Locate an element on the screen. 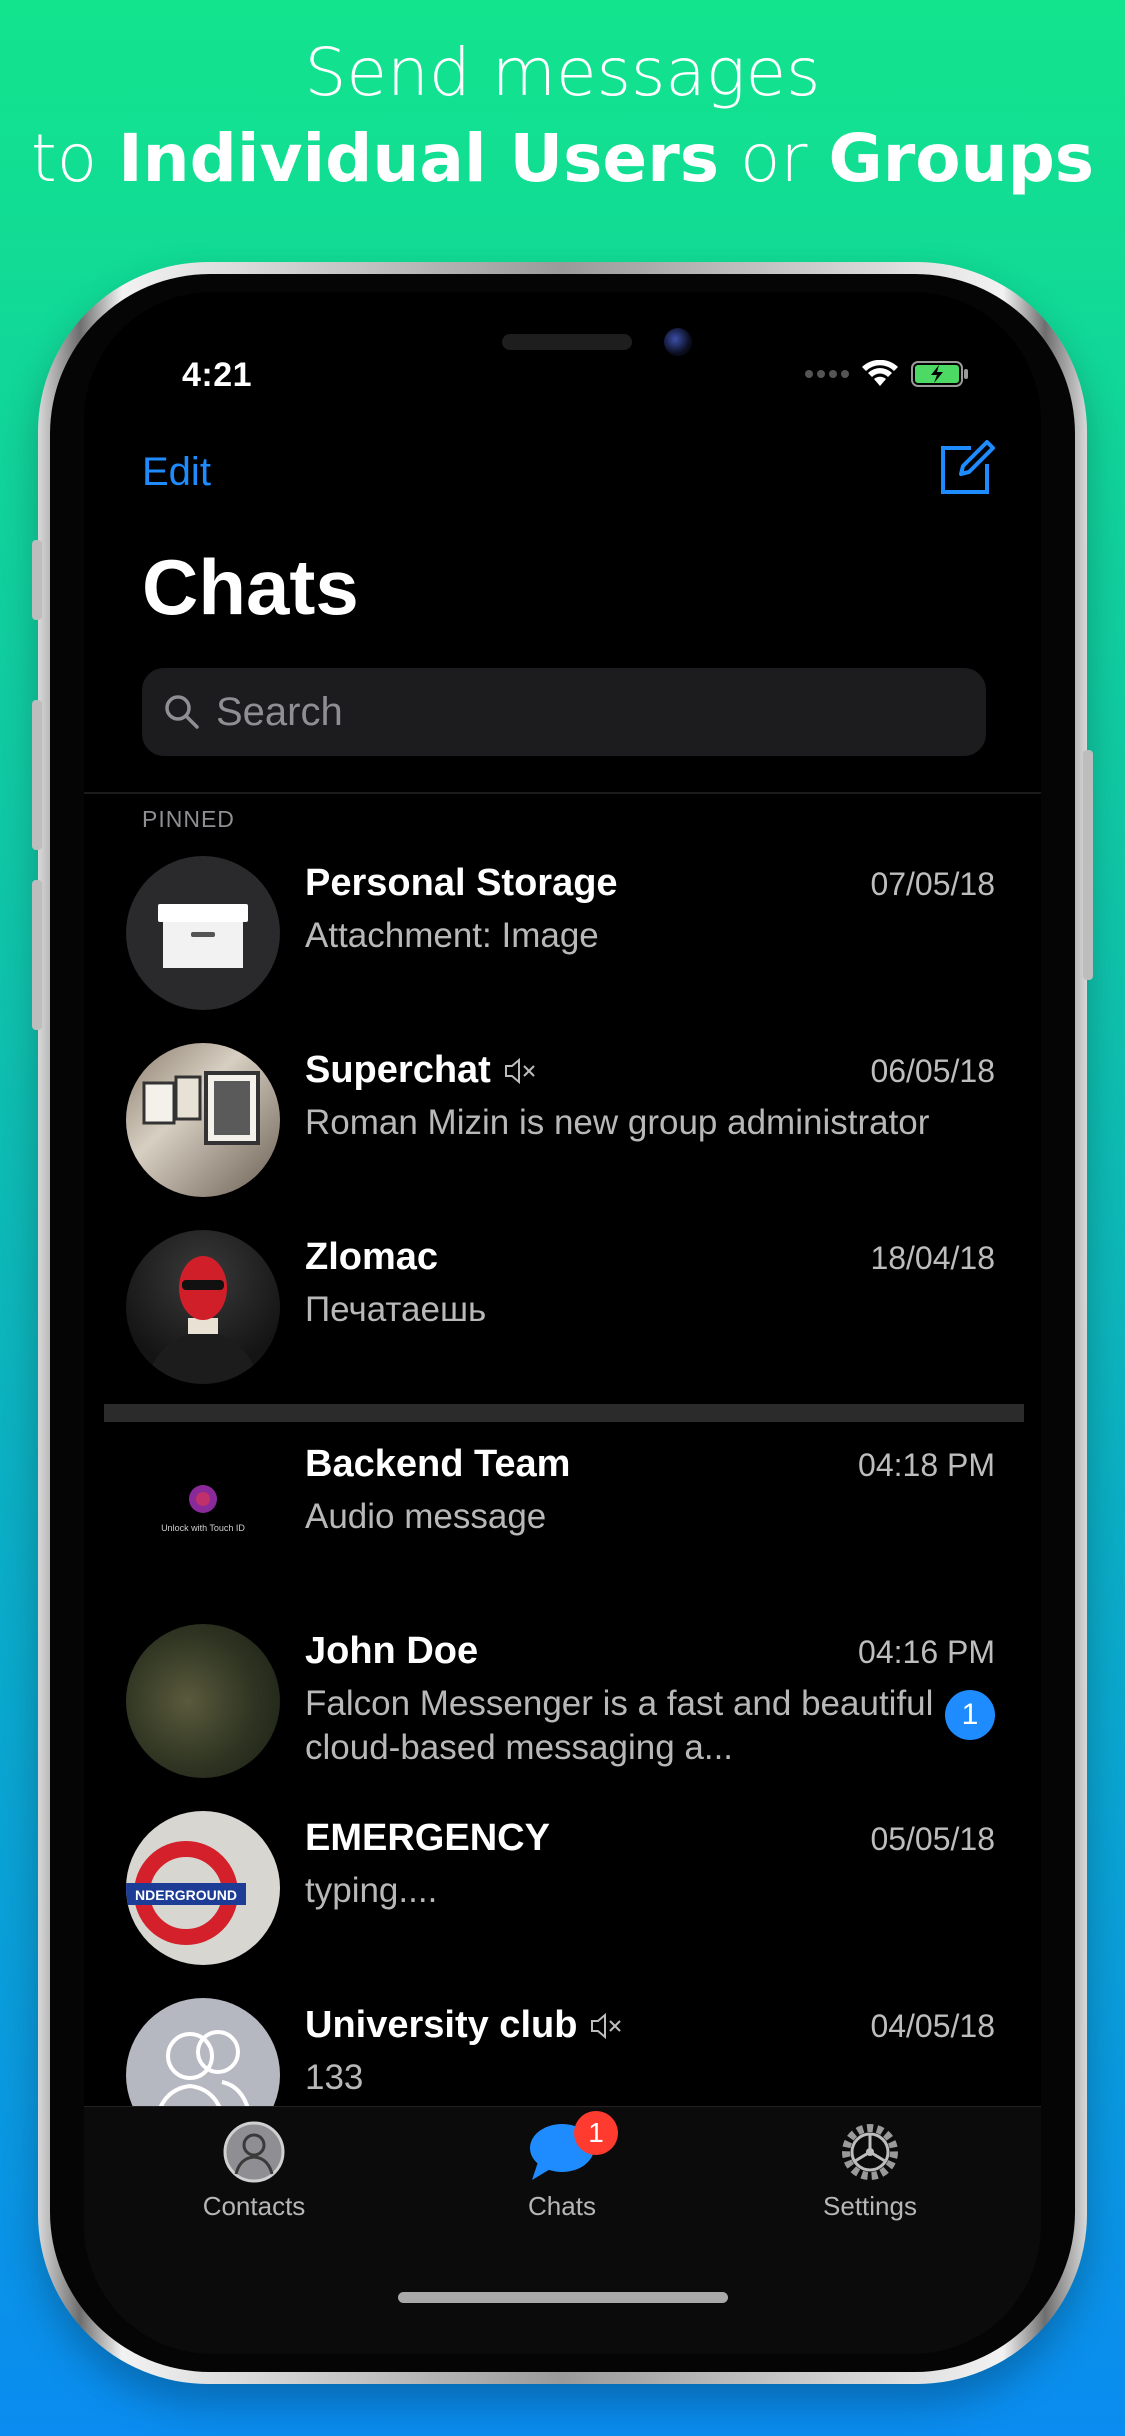 Image resolution: width=1125 pixels, height=2436 pixels. search-bar is located at coordinates (564, 712).